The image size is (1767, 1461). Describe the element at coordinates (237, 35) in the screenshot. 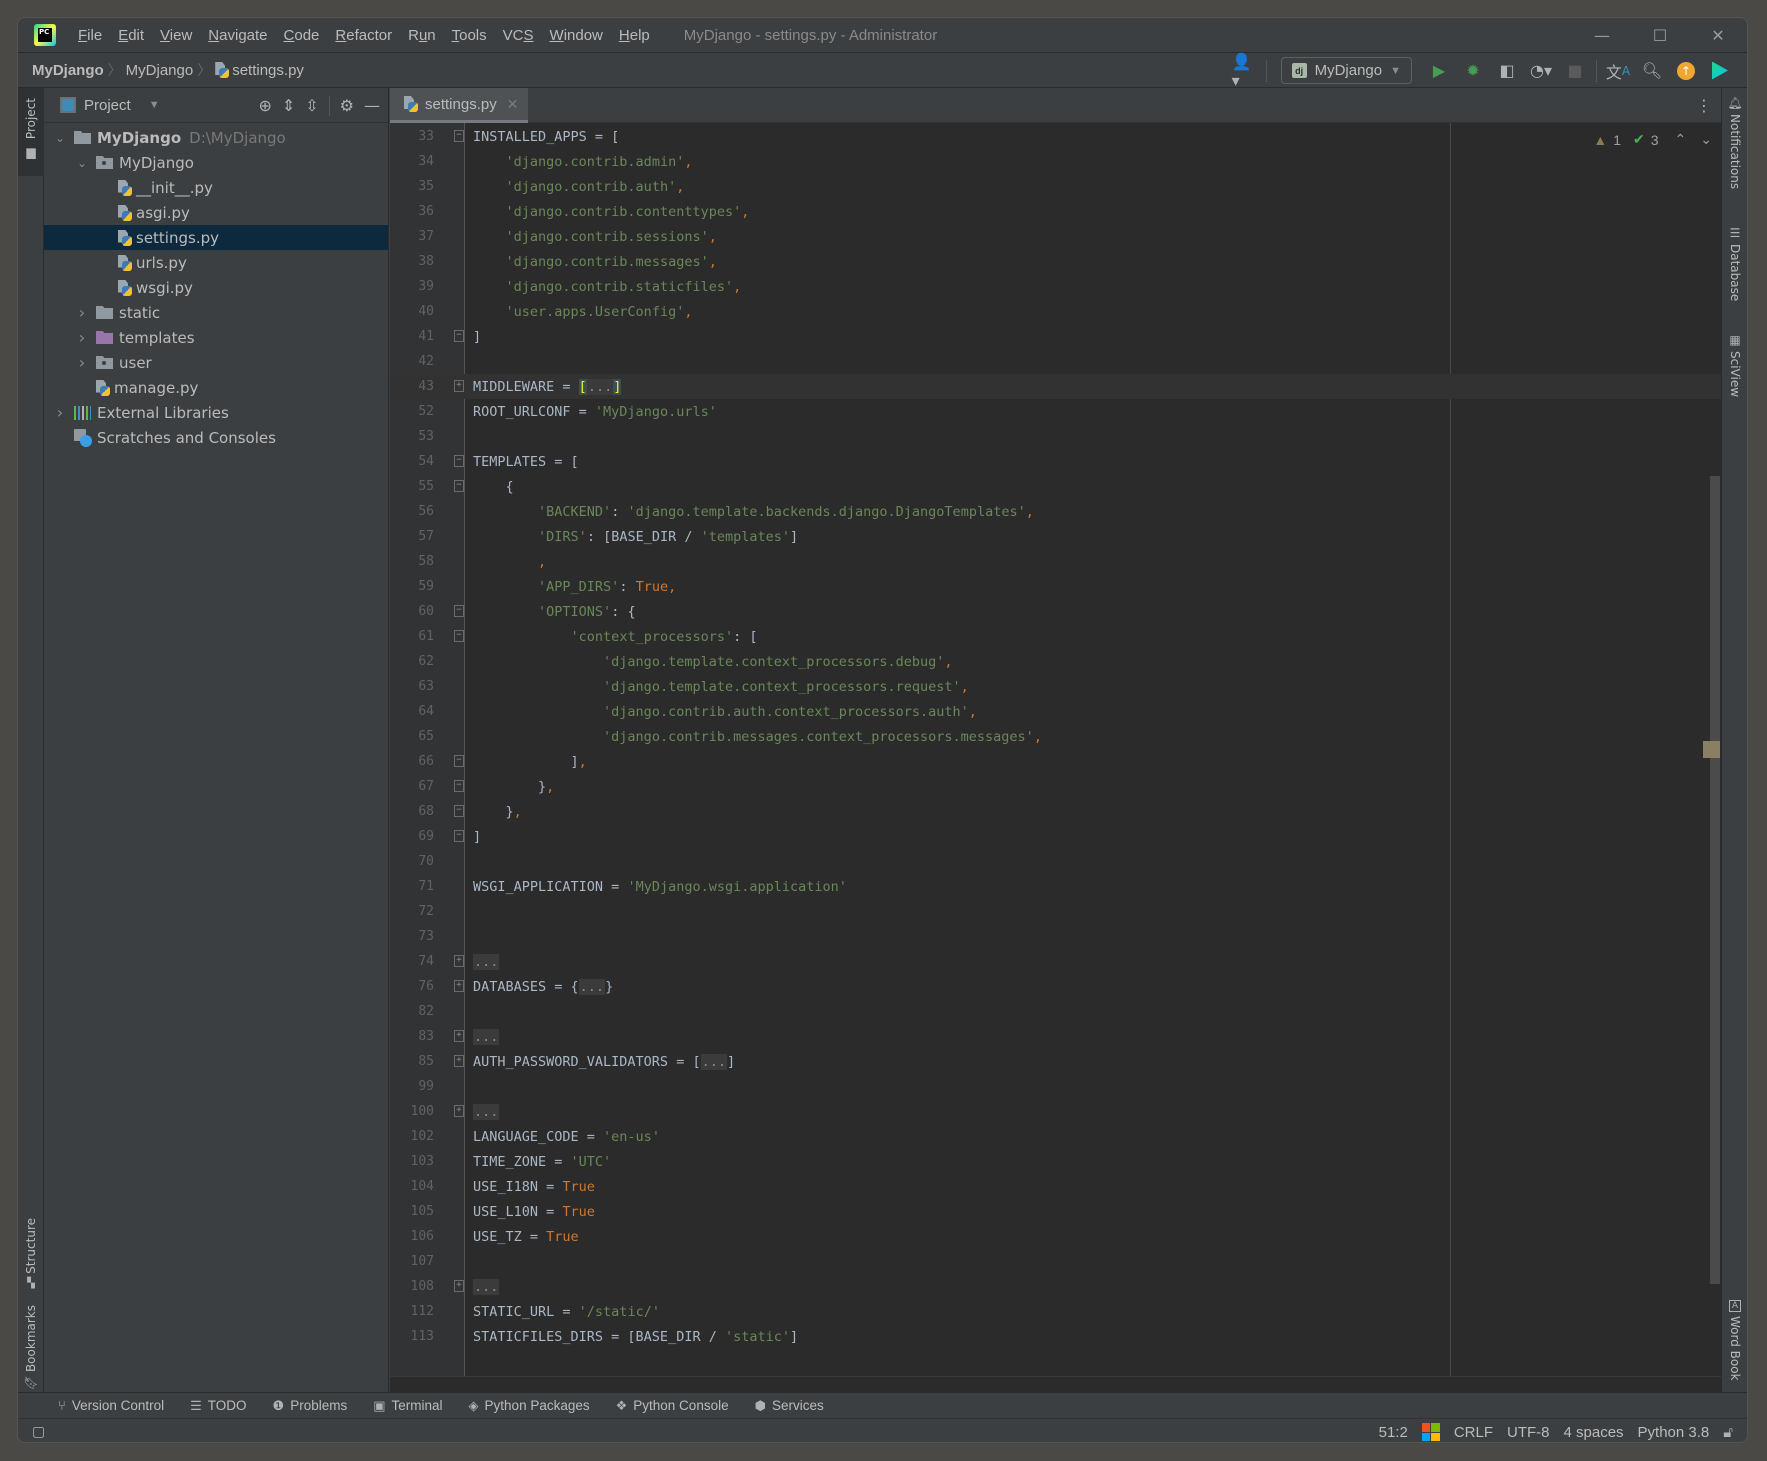

I see `menu-navigate: Navigate` at that location.